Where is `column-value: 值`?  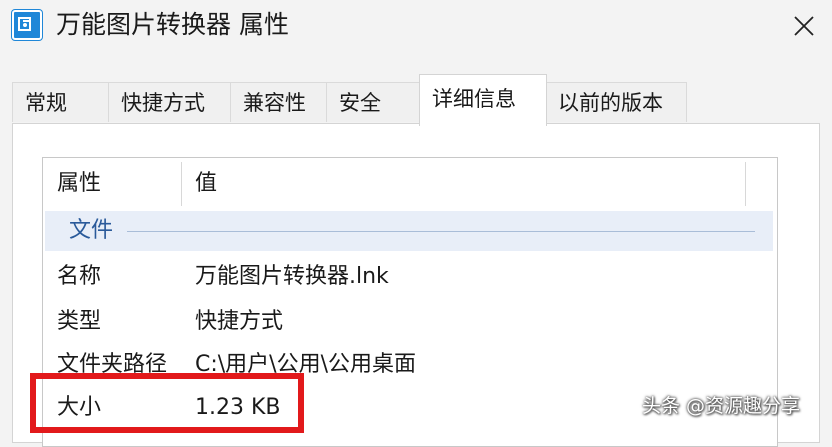
column-value: 值 is located at coordinates (206, 183).